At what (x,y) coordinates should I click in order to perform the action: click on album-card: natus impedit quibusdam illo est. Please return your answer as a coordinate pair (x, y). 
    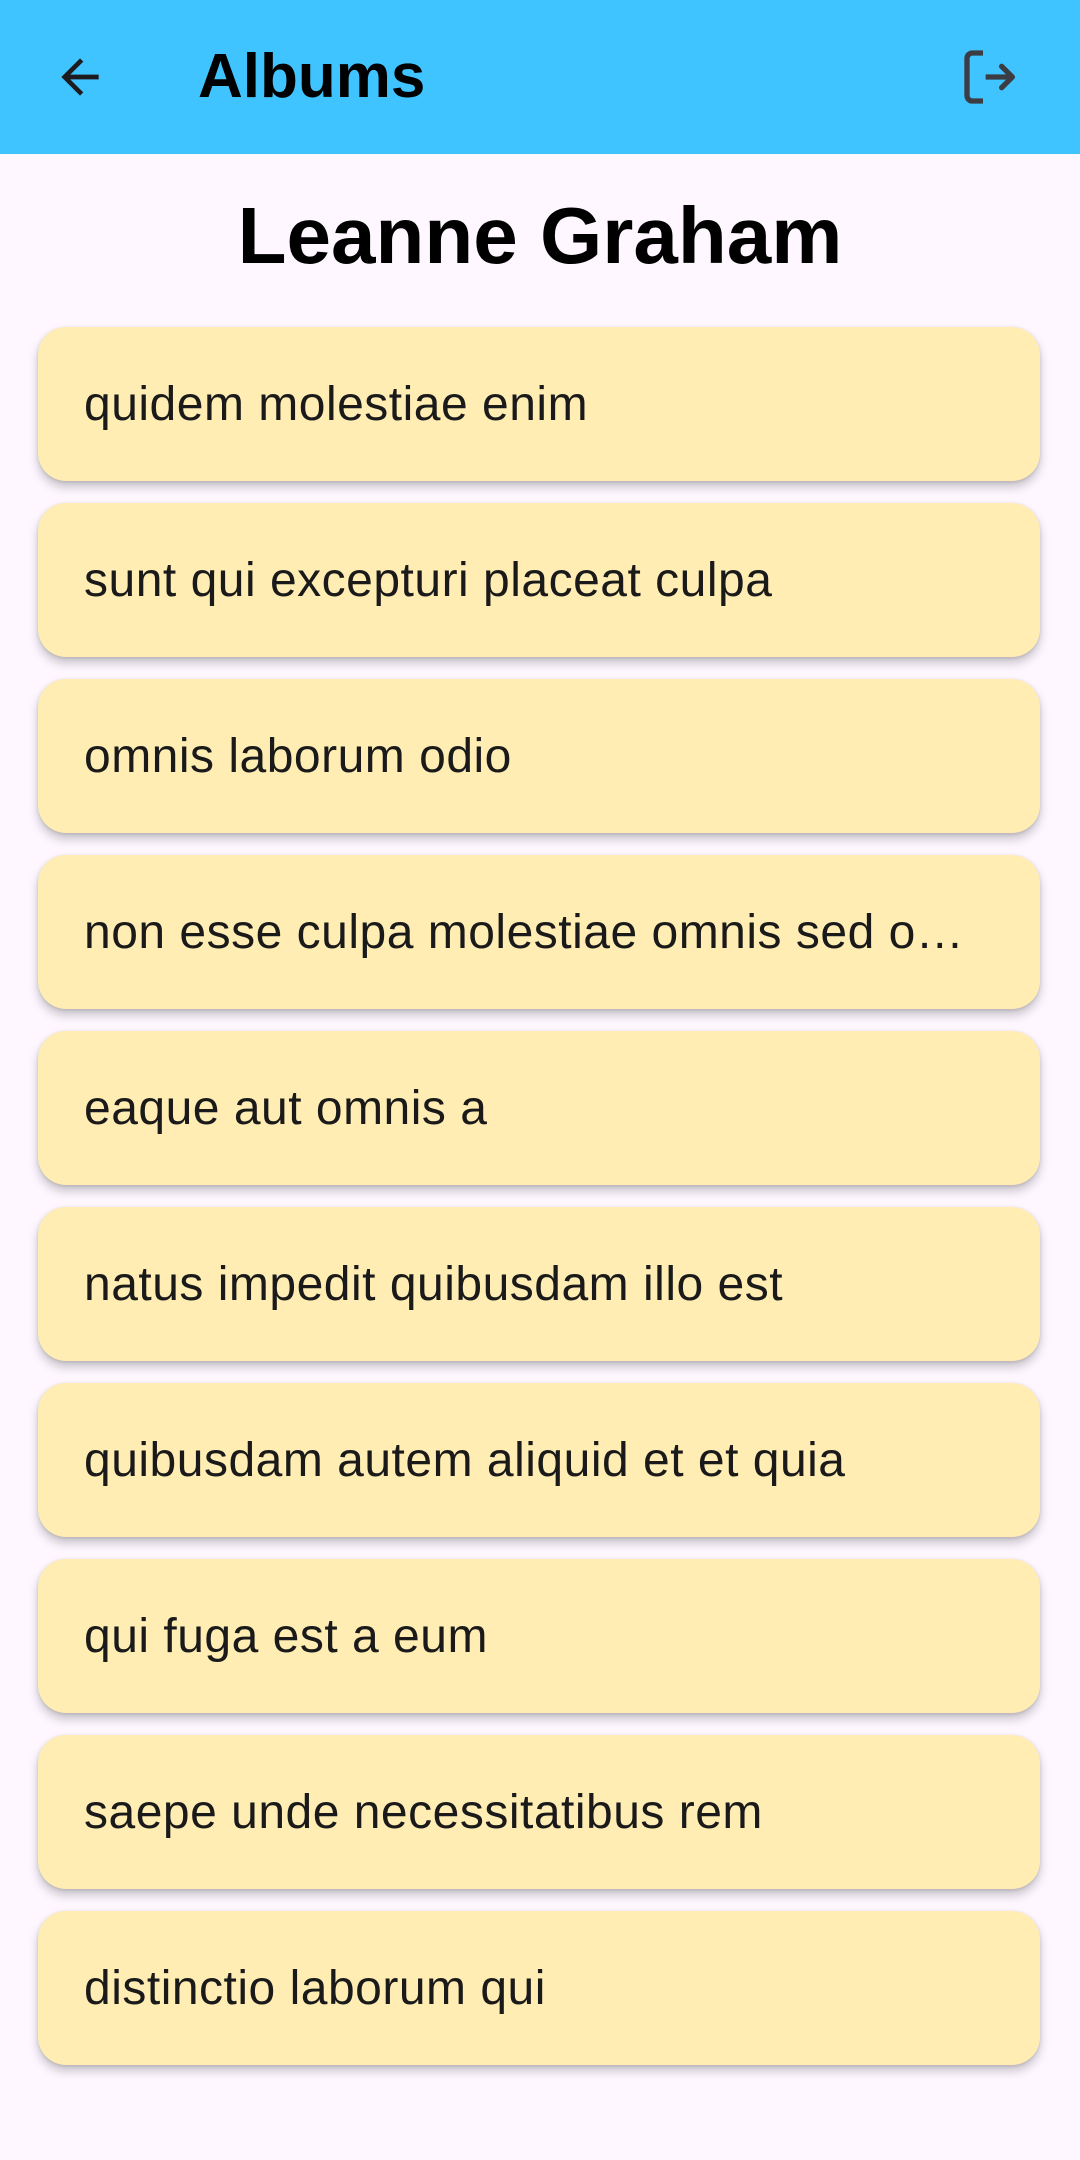
    Looking at the image, I should click on (539, 1284).